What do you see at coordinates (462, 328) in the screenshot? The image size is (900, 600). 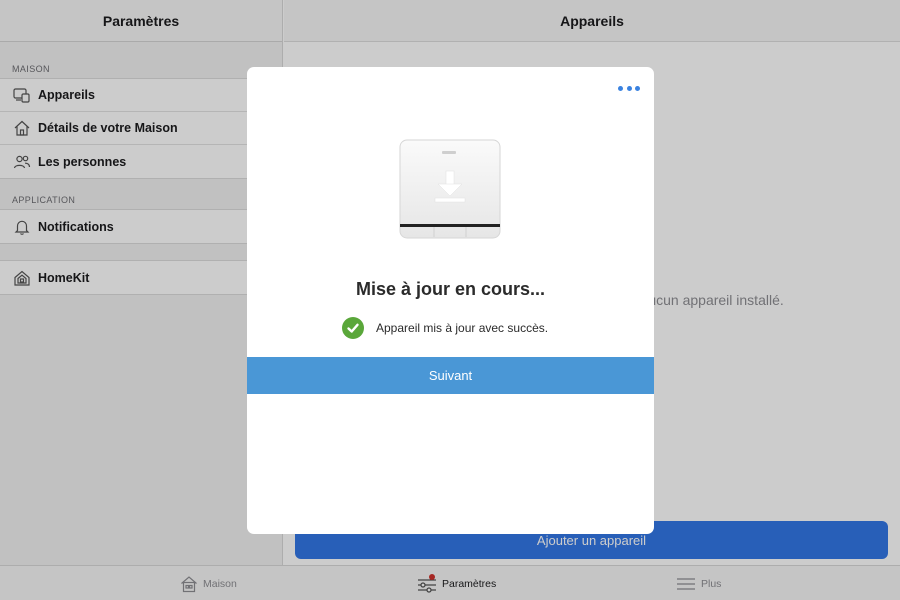 I see `status-text: Appareil mis à jour avec succès.` at bounding box center [462, 328].